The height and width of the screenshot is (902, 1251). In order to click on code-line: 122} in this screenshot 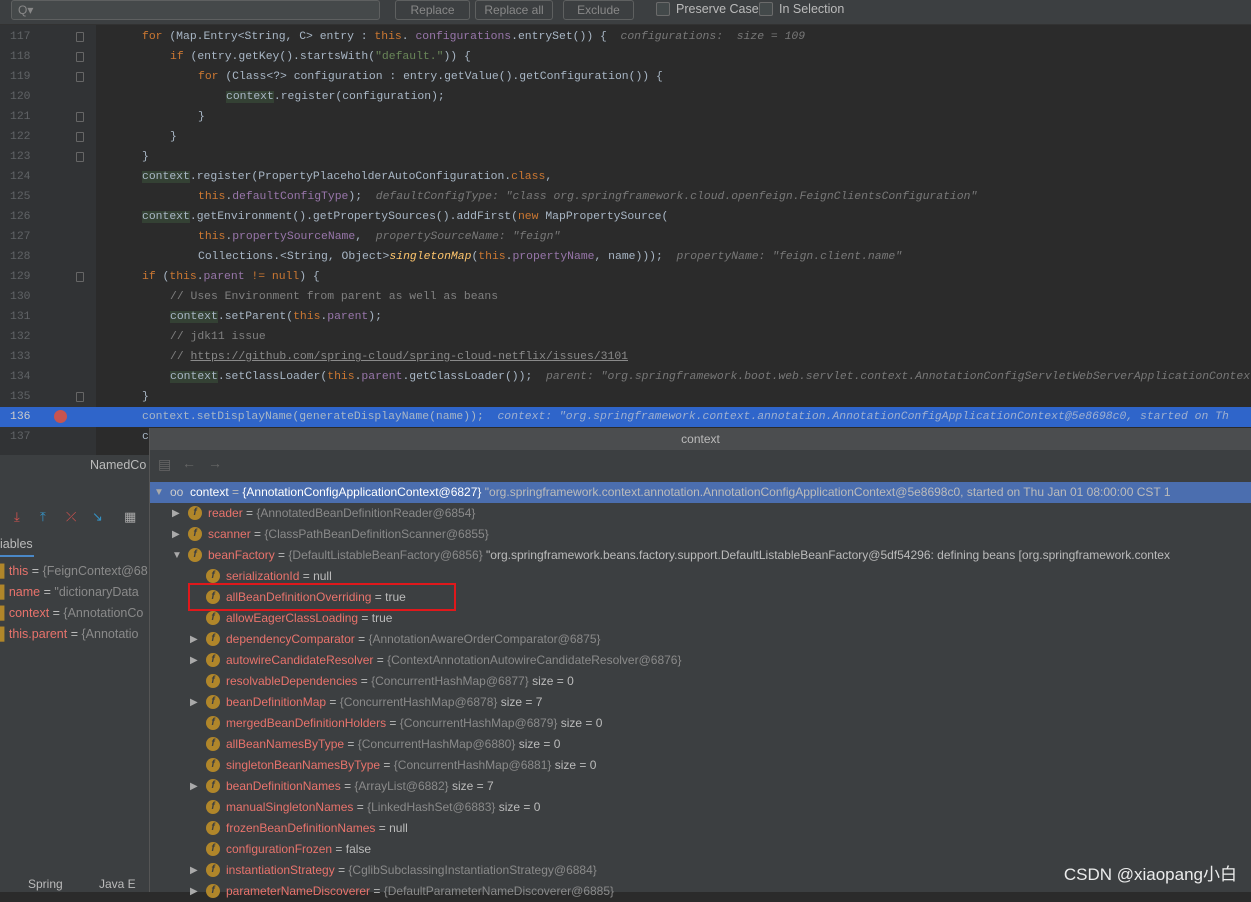, I will do `click(625, 137)`.